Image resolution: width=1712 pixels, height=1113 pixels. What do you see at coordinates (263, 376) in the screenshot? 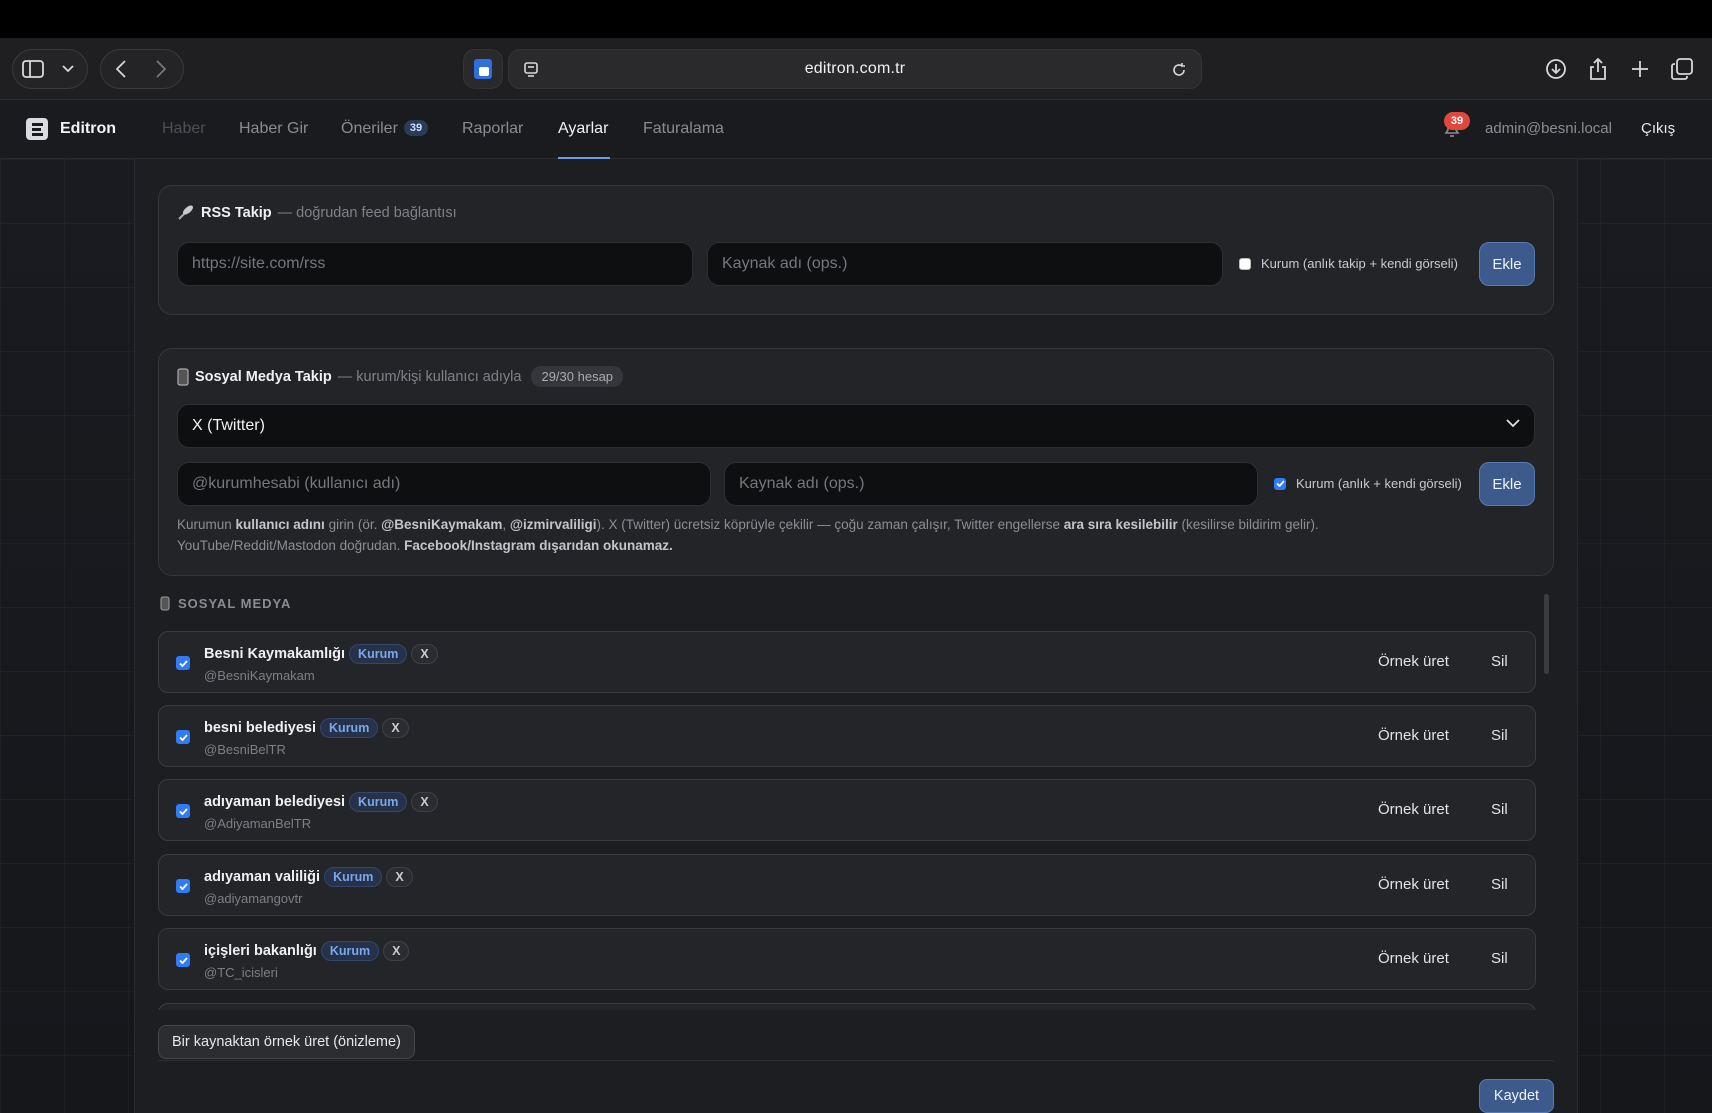
I see `social-title: Sosyal Medya Takip` at bounding box center [263, 376].